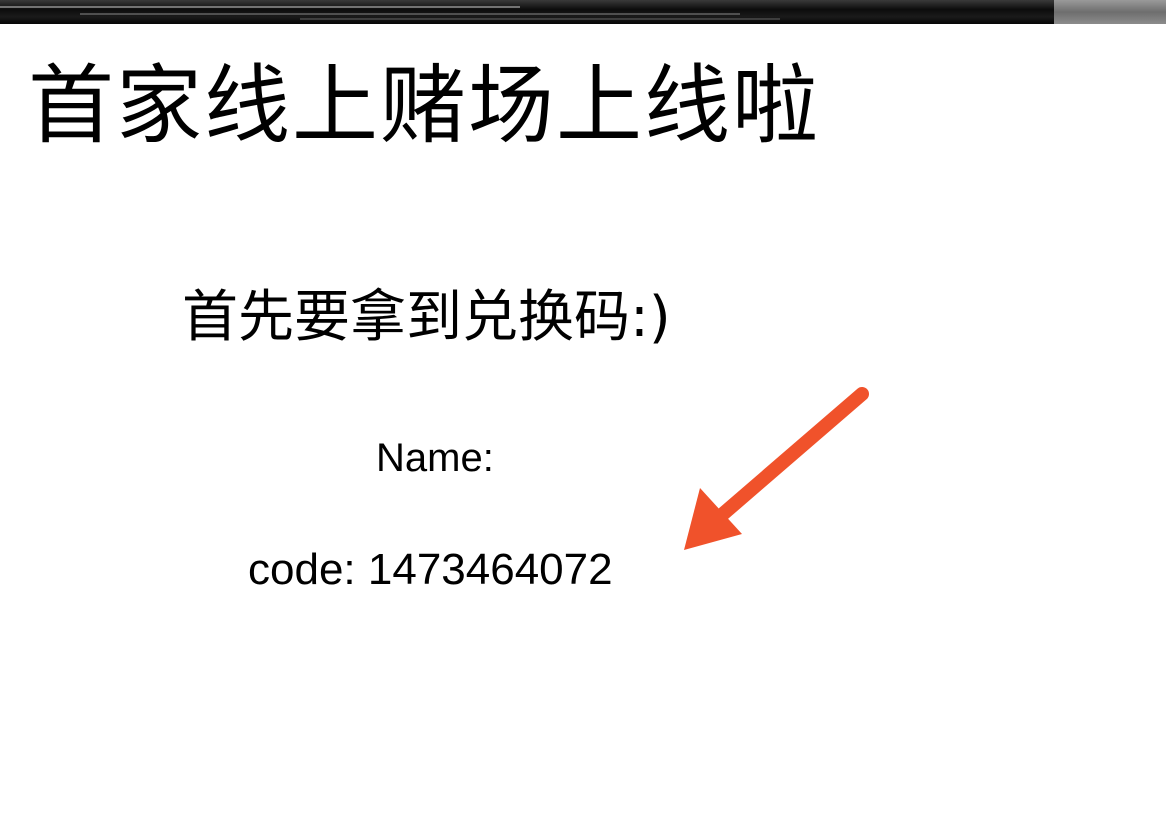 Image resolution: width=1166 pixels, height=824 pixels. I want to click on code-value: 1473464072, so click(490, 569).